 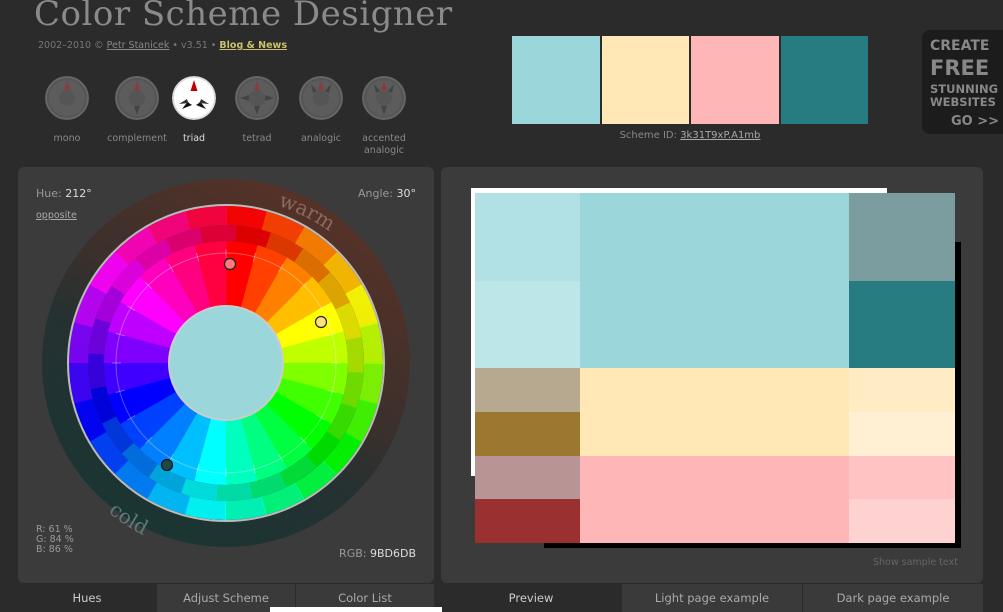 What do you see at coordinates (72, 45) in the screenshot?
I see `credits-prefix: 2002–2010 ©` at bounding box center [72, 45].